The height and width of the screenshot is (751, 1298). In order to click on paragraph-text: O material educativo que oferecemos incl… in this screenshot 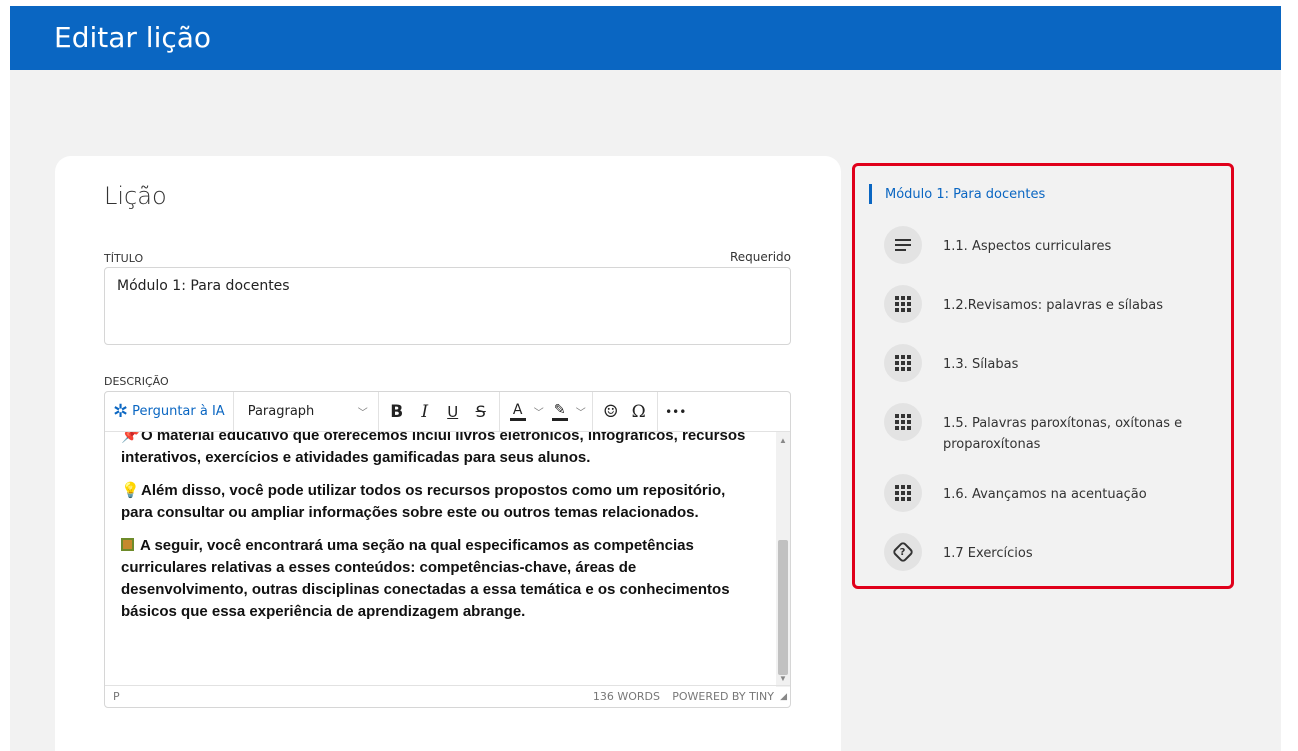, I will do `click(433, 449)`.